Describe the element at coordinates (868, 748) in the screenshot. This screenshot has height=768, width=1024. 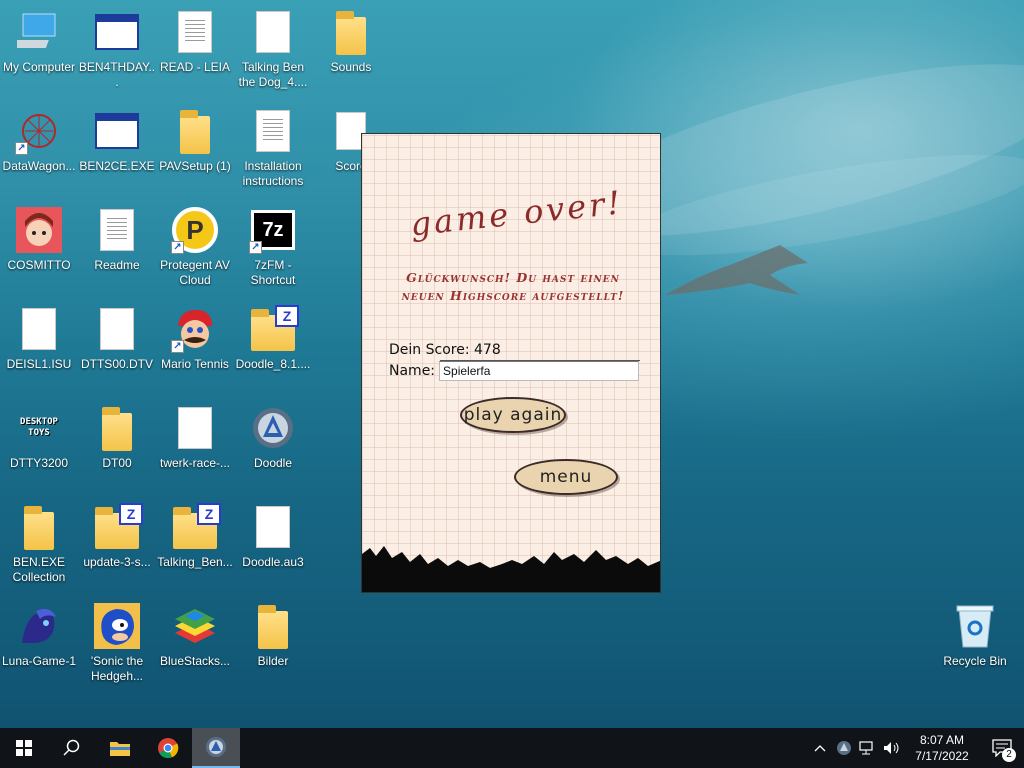
I see `network-icon` at that location.